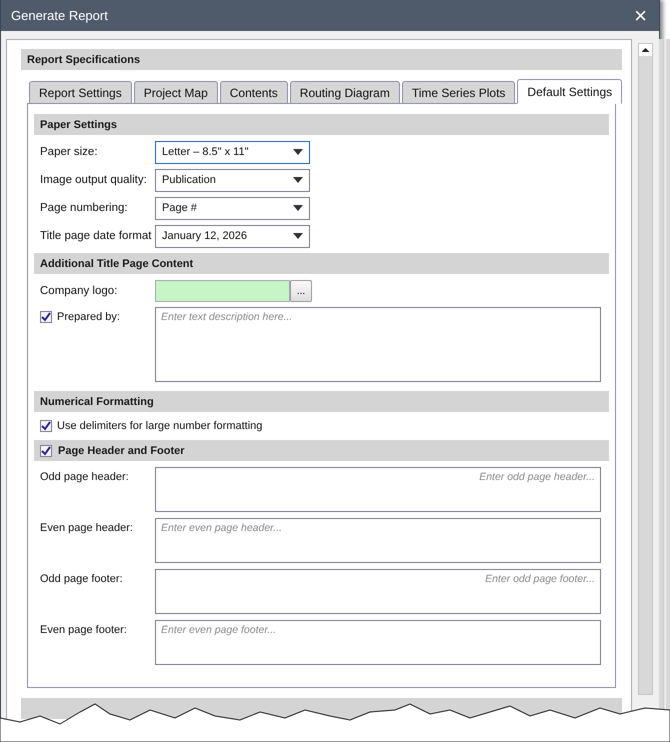 This screenshot has height=742, width=670. I want to click on section-header: Additional Title Page Content, so click(322, 263).